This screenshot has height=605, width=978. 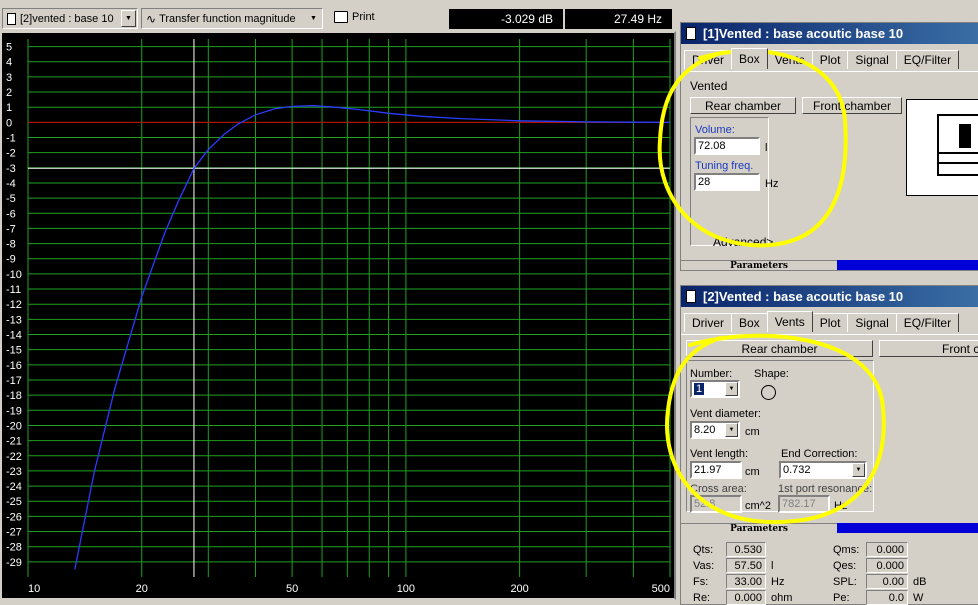 I want to click on window-title: [2]Vented : base acoutic base 10, so click(x=803, y=296).